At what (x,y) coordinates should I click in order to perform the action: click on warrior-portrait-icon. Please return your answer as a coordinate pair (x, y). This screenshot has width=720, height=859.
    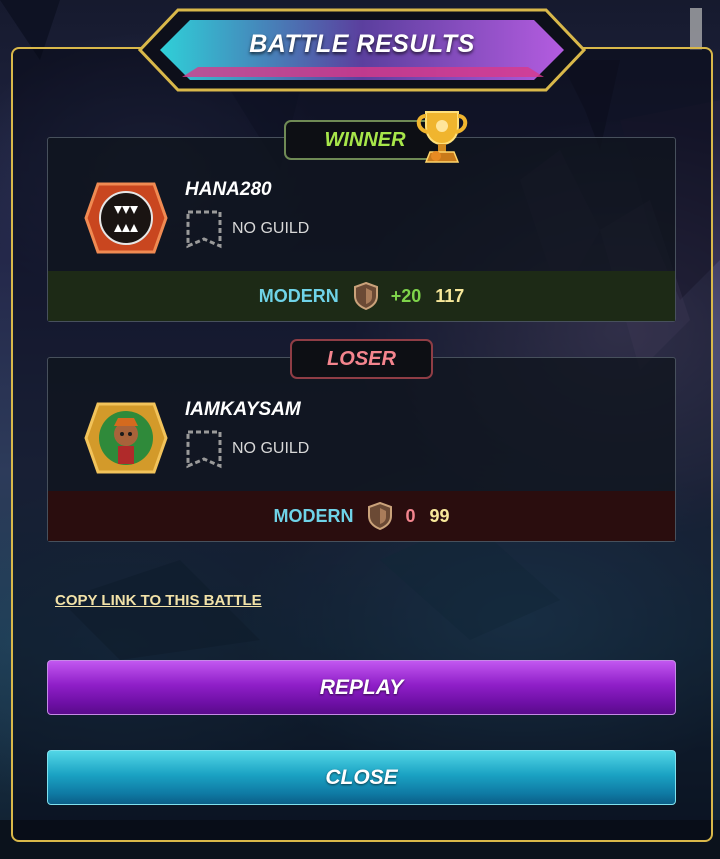
    Looking at the image, I should click on (126, 438).